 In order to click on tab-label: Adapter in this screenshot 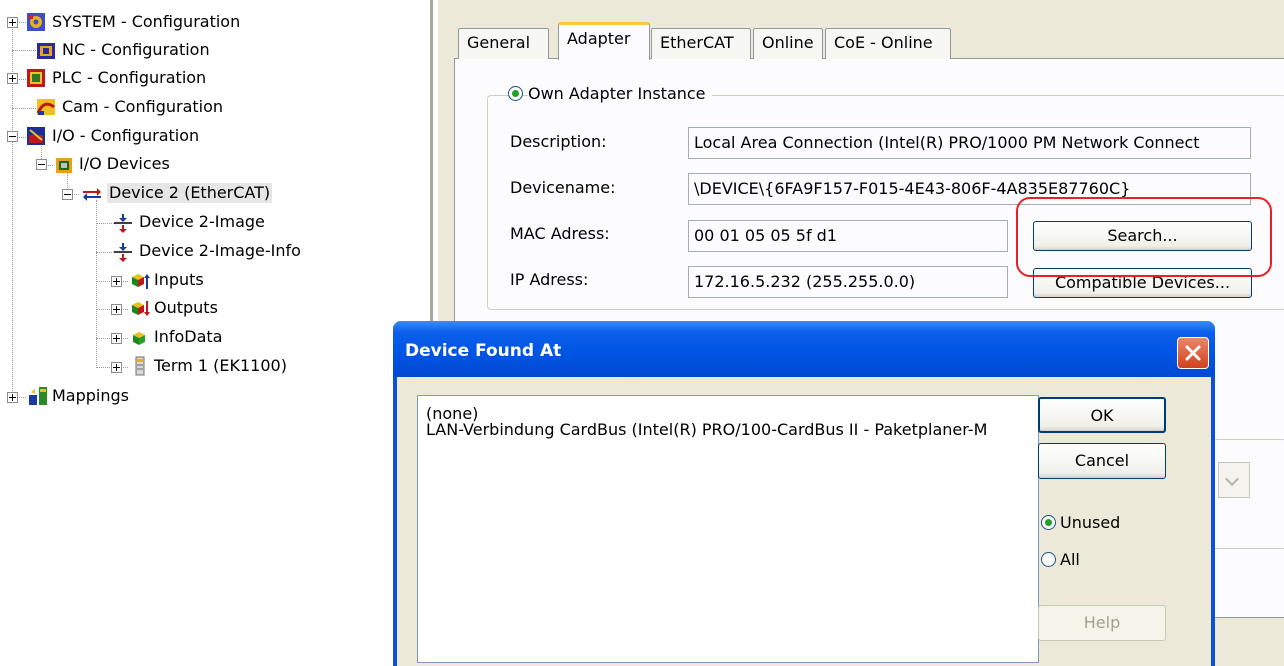, I will do `click(599, 38)`.